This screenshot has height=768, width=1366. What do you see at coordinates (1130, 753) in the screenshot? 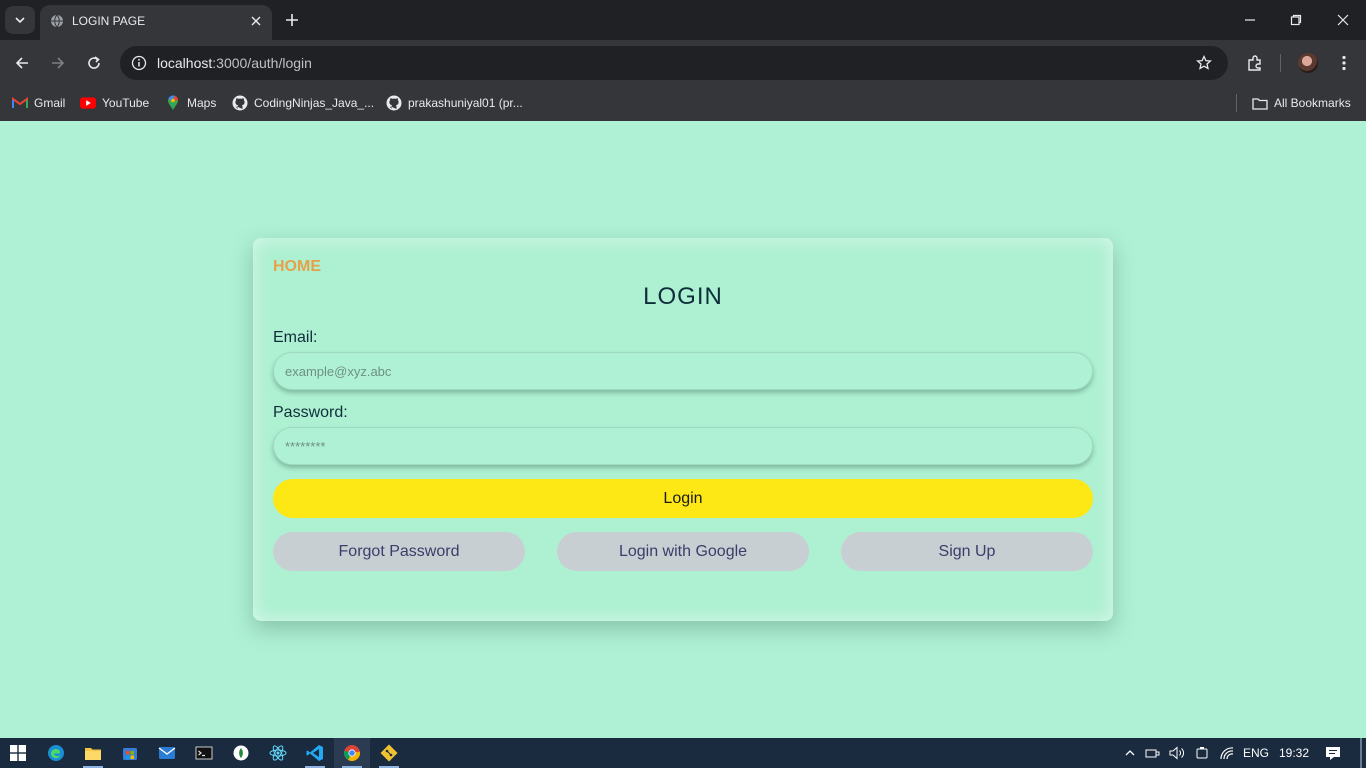
I see `tray-overflow-chevron-icon` at bounding box center [1130, 753].